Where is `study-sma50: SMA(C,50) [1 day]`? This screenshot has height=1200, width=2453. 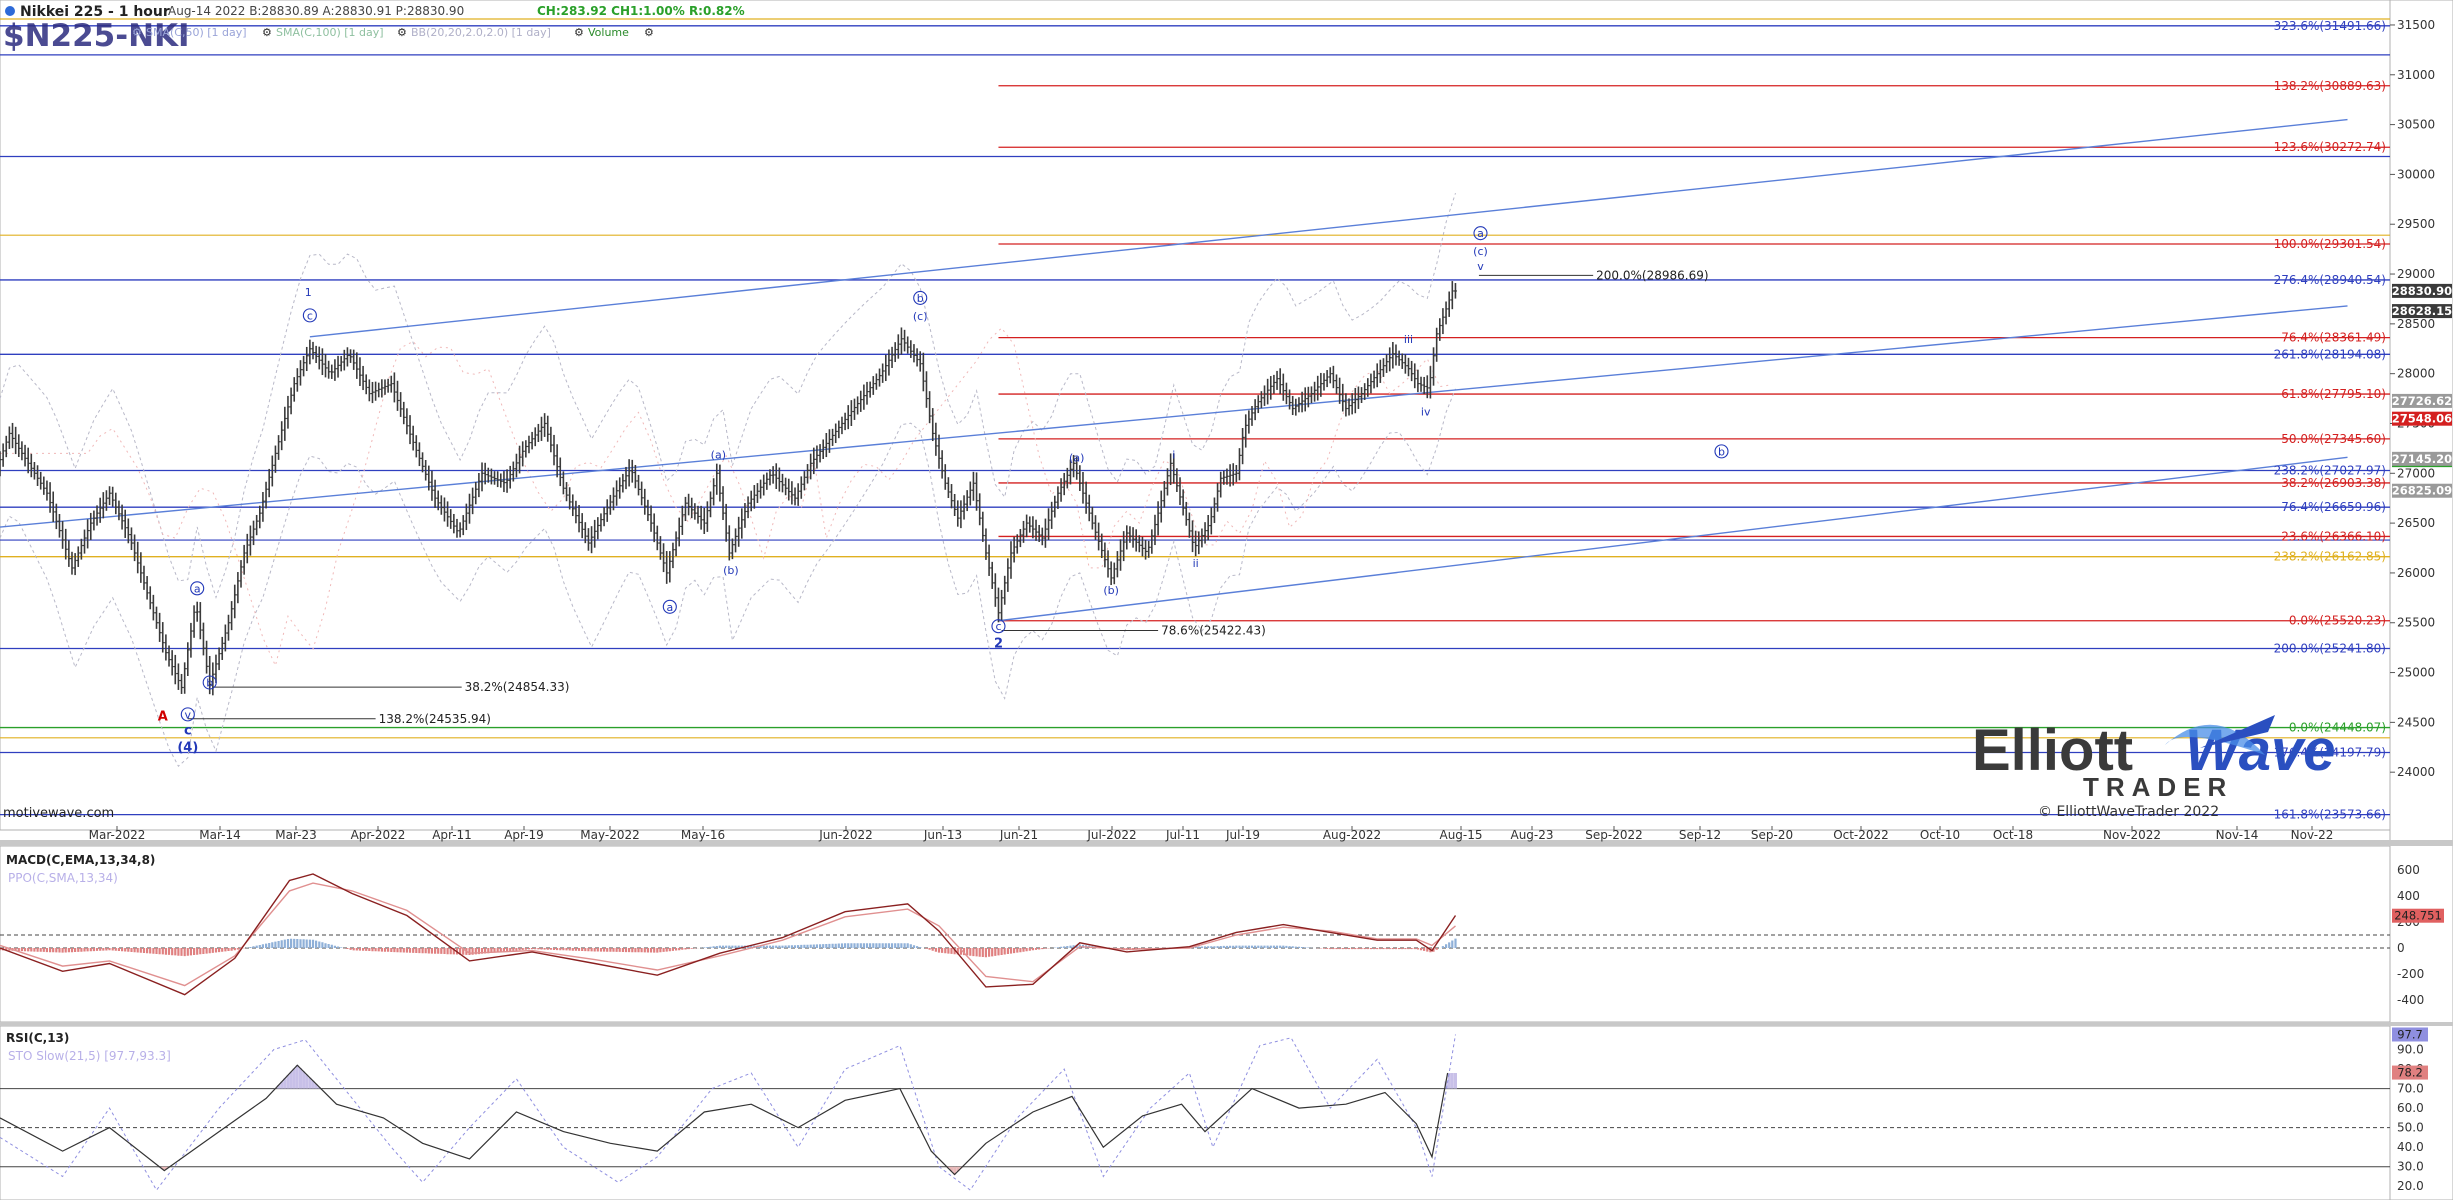
study-sma50: SMA(C,50) [1 day] is located at coordinates (196, 32).